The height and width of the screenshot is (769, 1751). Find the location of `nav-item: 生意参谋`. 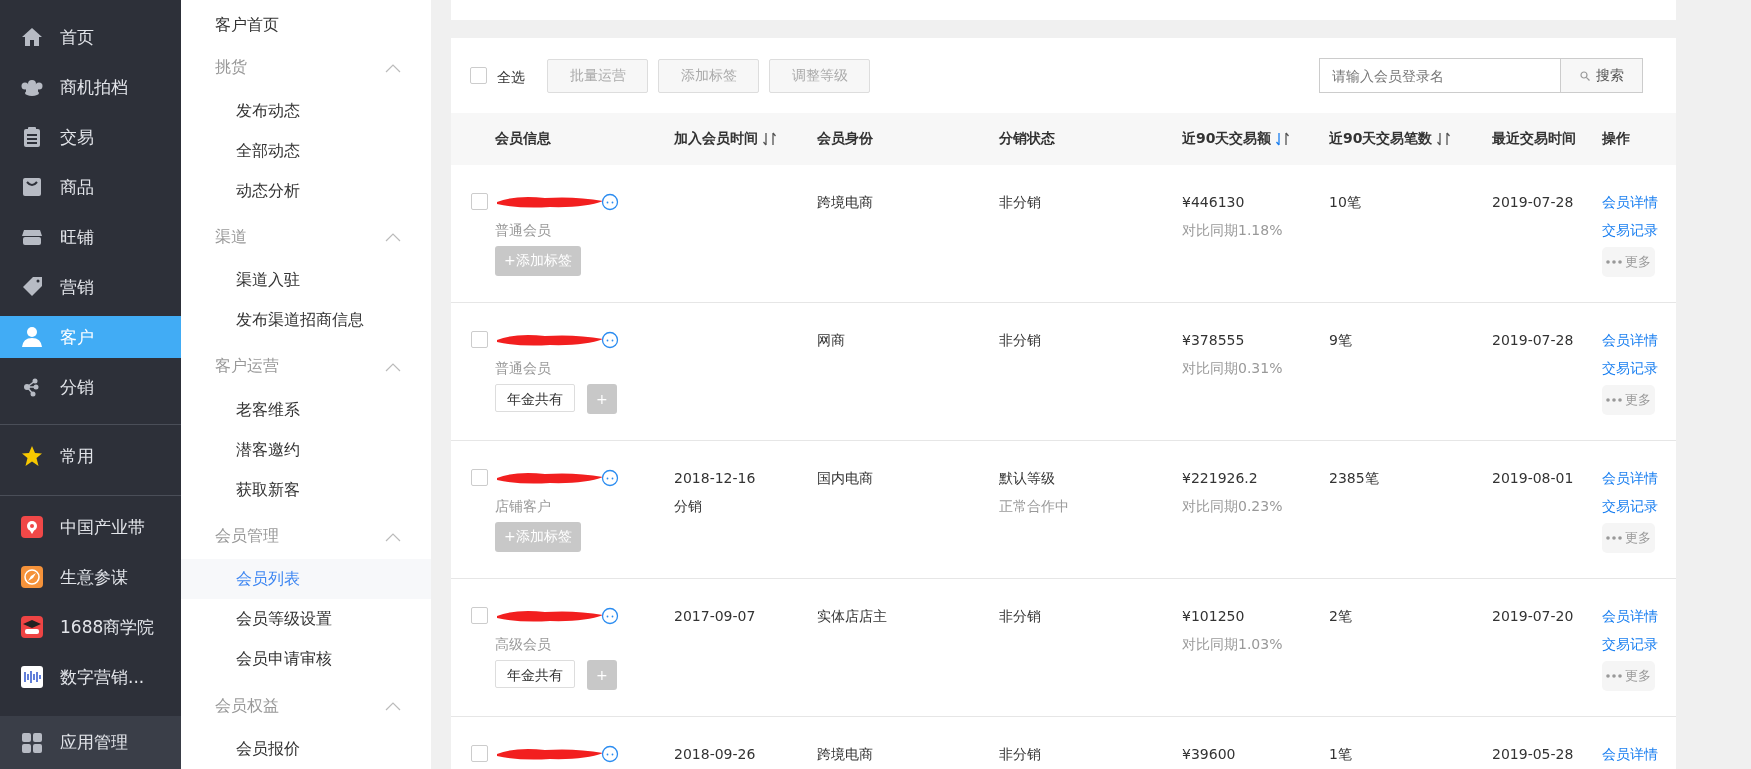

nav-item: 生意参谋 is located at coordinates (90, 577).